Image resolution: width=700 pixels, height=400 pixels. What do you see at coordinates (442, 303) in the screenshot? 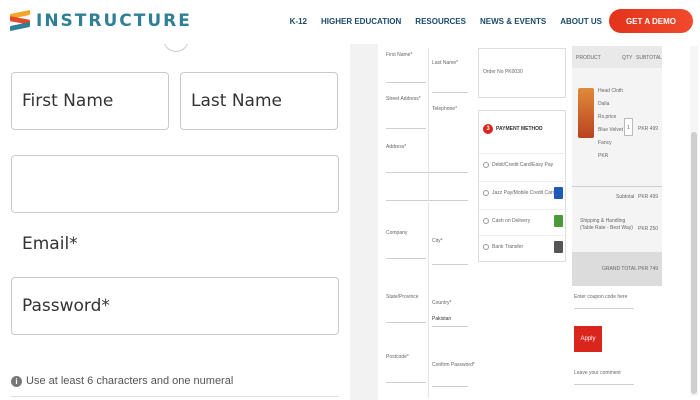
I see `checkout-label: Country*` at bounding box center [442, 303].